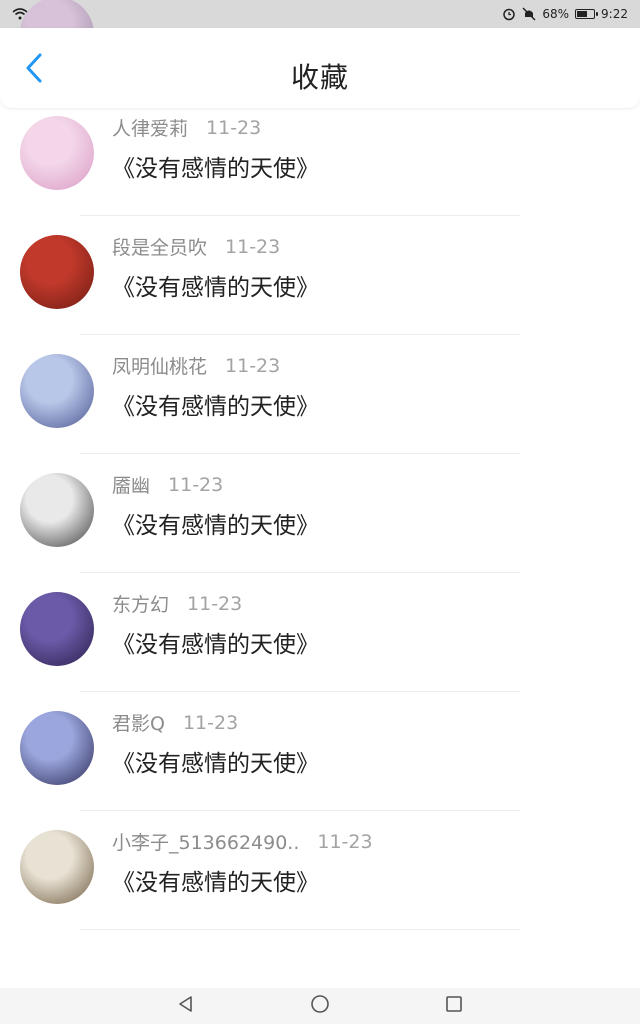  I want to click on system-nav-bar, so click(320, 1006).